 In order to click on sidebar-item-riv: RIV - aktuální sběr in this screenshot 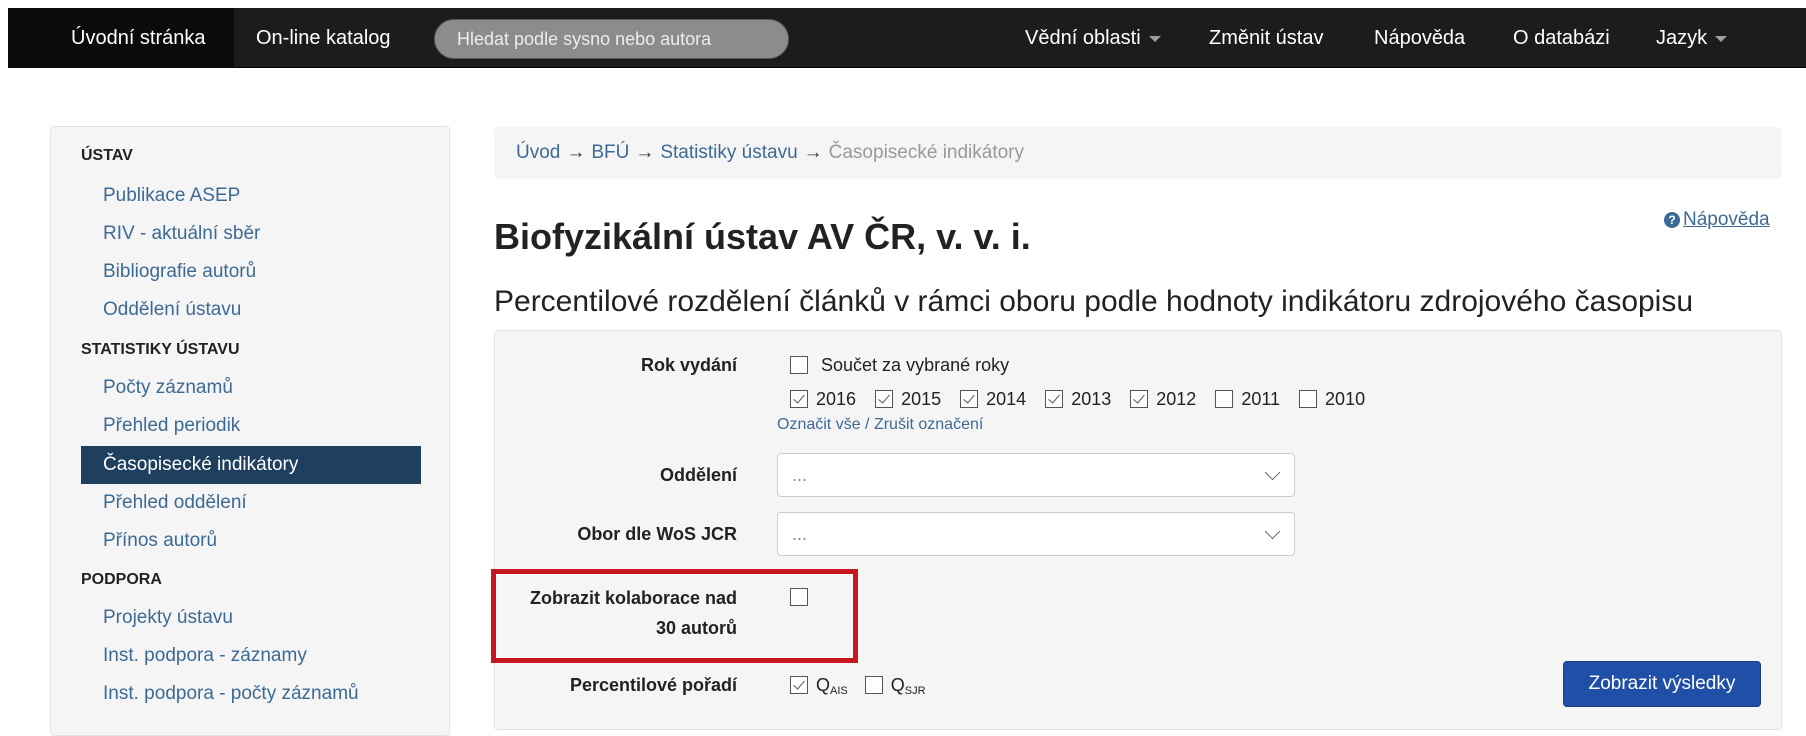, I will do `click(251, 234)`.